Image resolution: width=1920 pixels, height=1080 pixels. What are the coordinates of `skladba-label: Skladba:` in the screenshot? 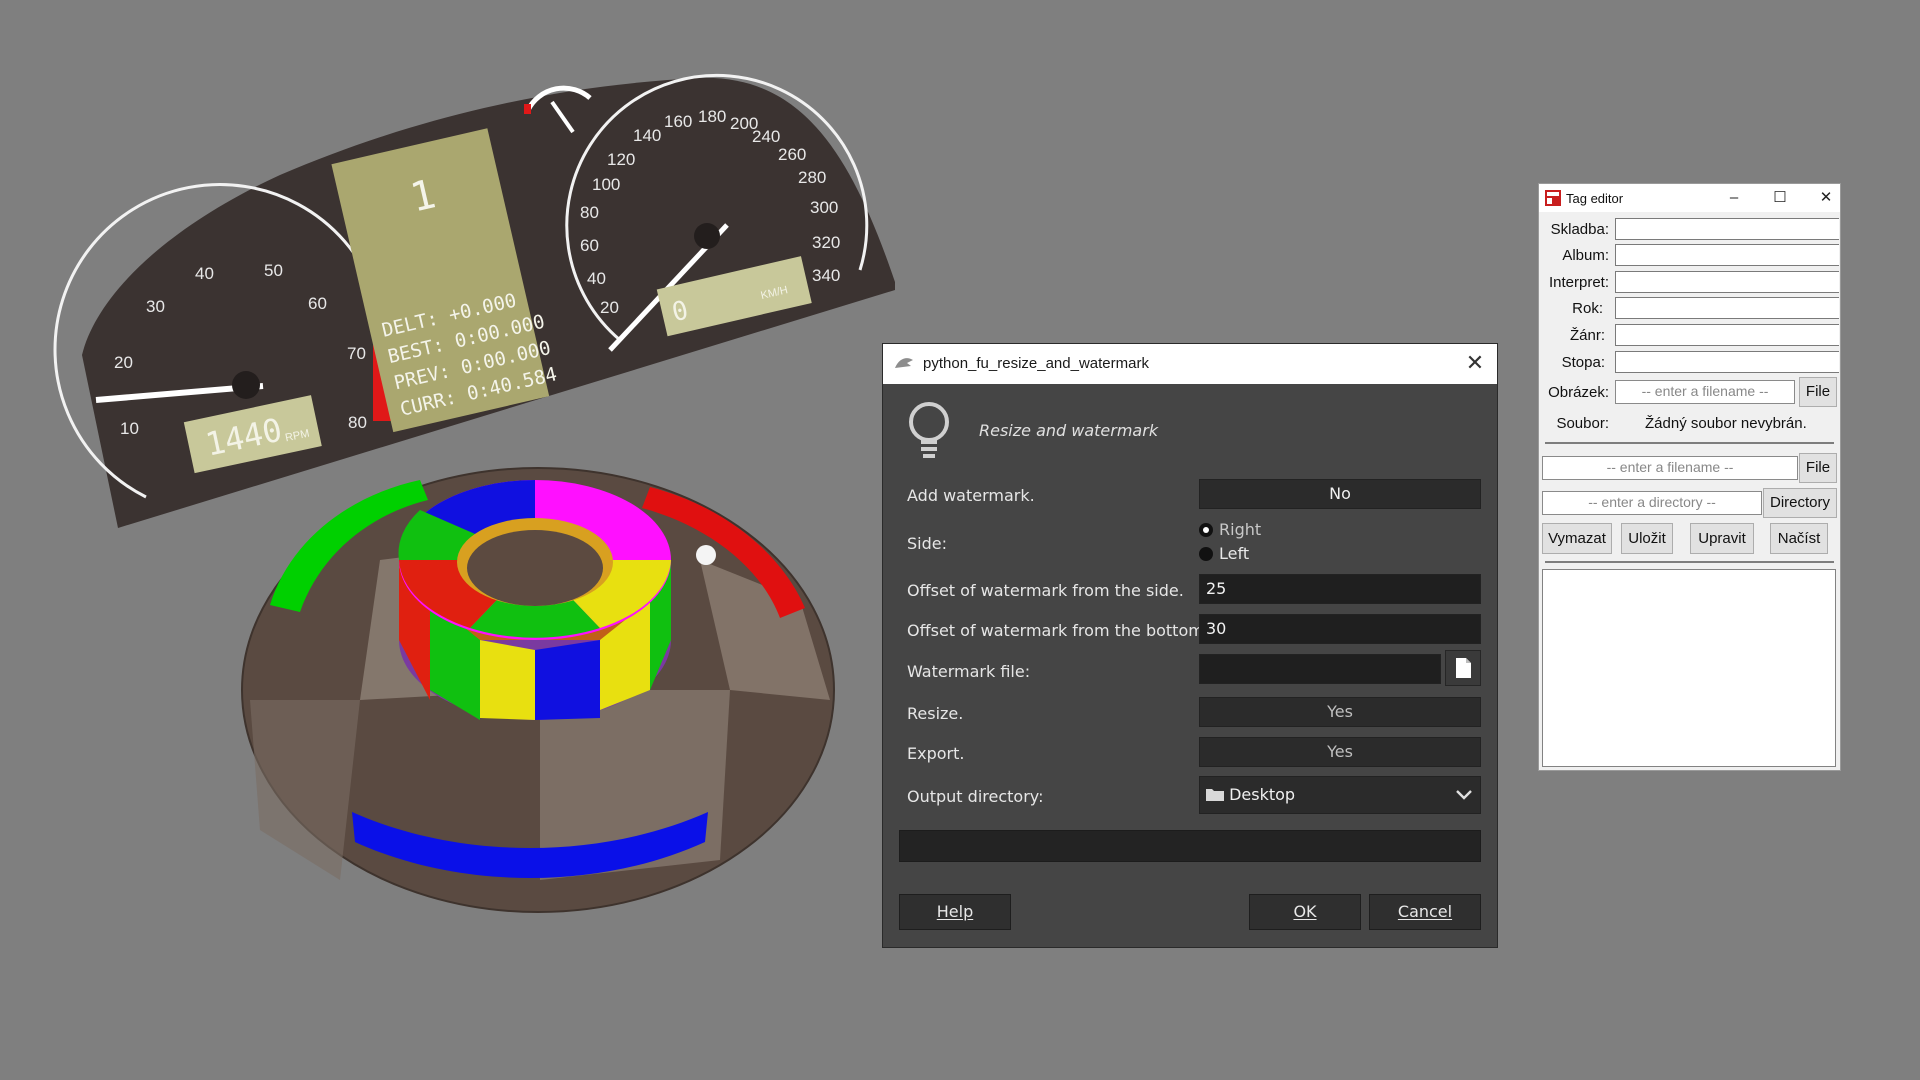 It's located at (1579, 229).